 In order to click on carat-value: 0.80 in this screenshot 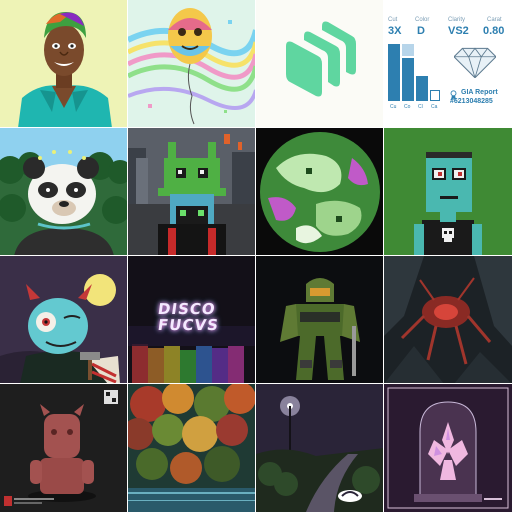, I will do `click(494, 31)`.